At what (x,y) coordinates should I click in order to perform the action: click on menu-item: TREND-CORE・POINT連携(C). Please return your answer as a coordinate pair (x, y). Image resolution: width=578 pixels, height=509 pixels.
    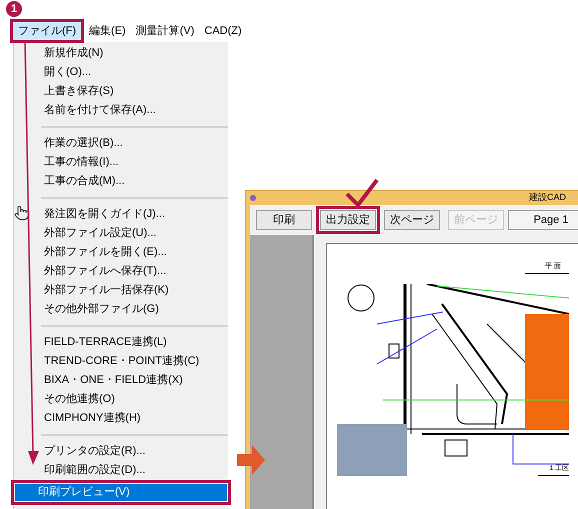
    Looking at the image, I should click on (121, 361).